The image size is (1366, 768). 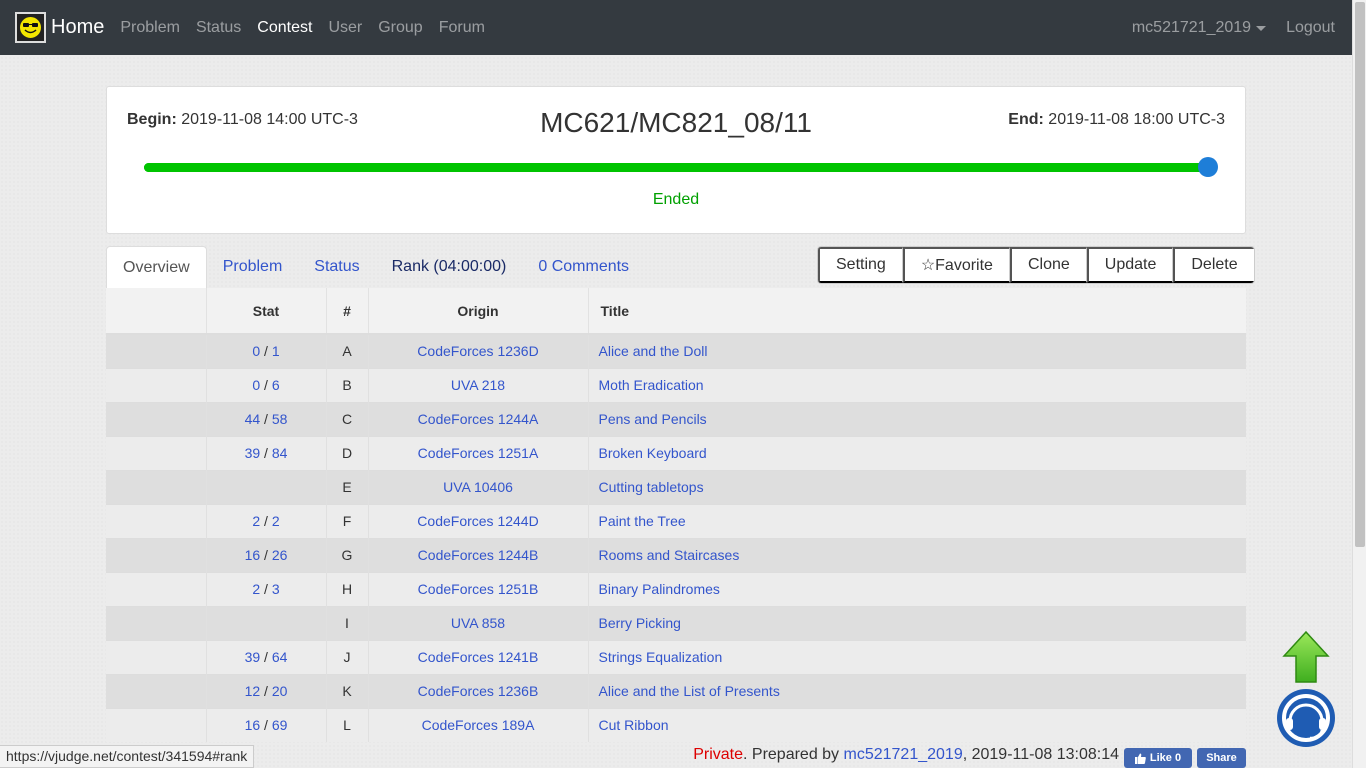 I want to click on caret-down-icon, so click(x=1261, y=28).